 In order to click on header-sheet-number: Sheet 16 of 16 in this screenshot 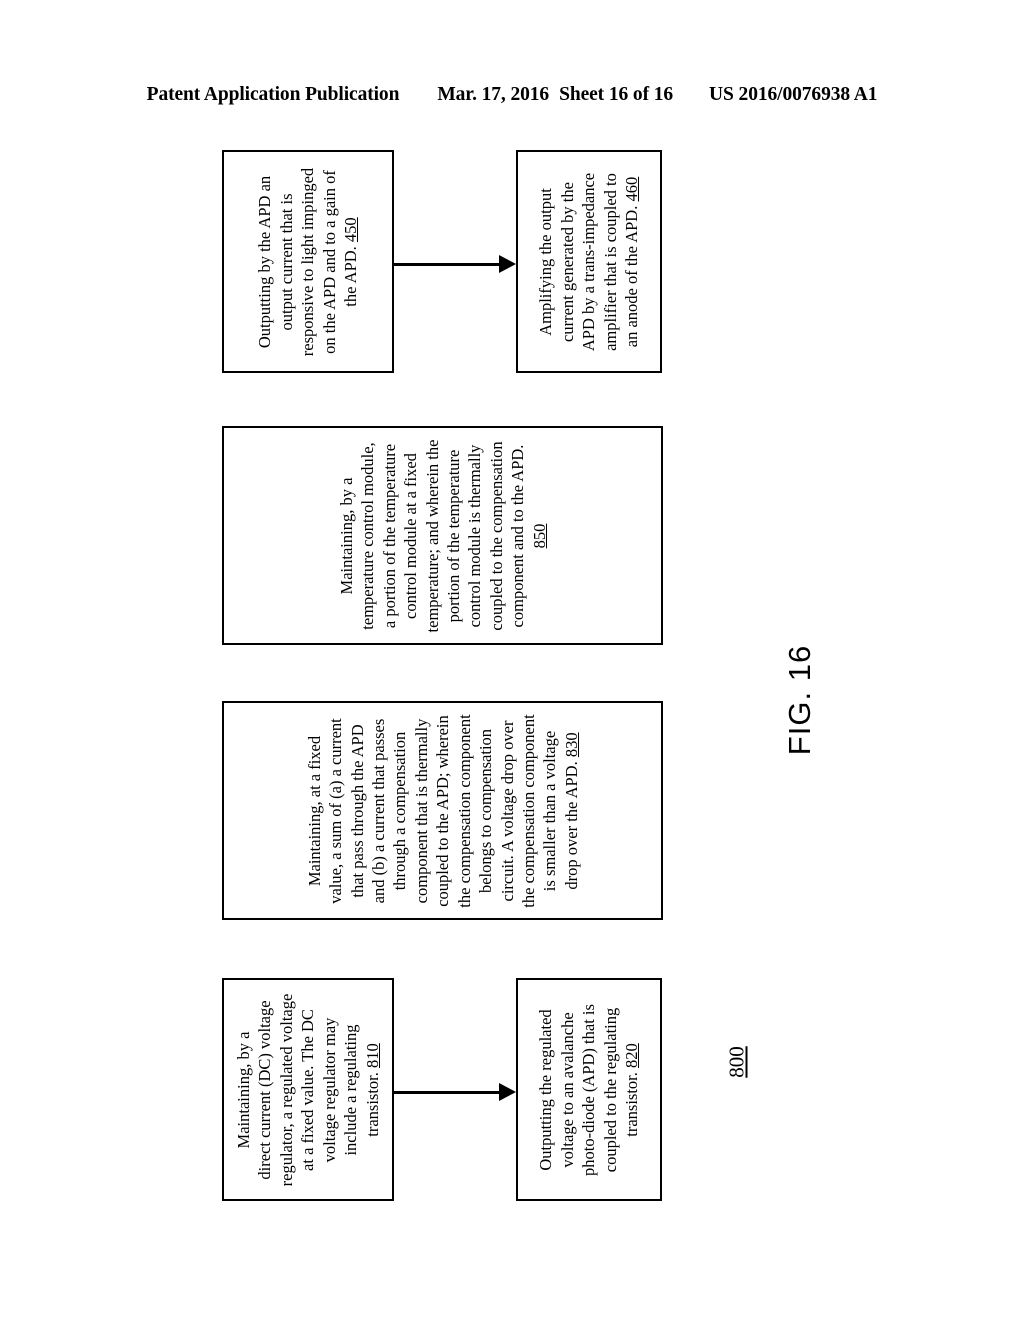, I will do `click(616, 94)`.